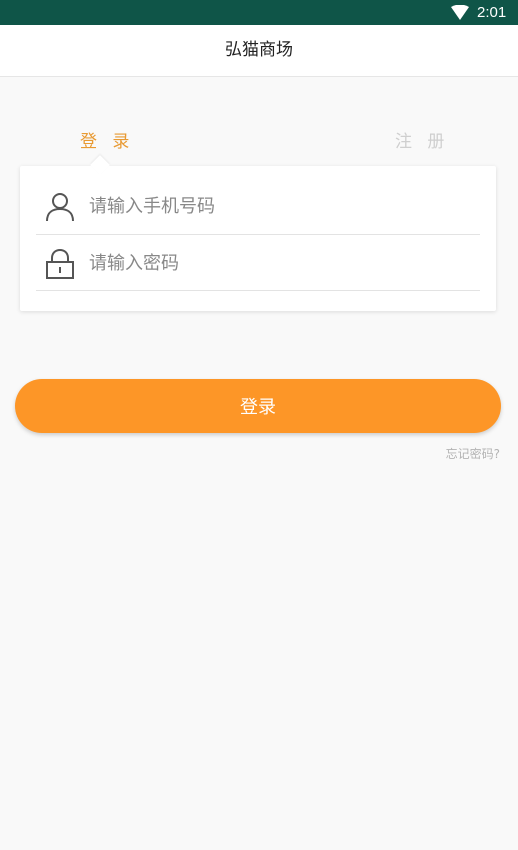  I want to click on app-header: 弘猫商场, so click(259, 51).